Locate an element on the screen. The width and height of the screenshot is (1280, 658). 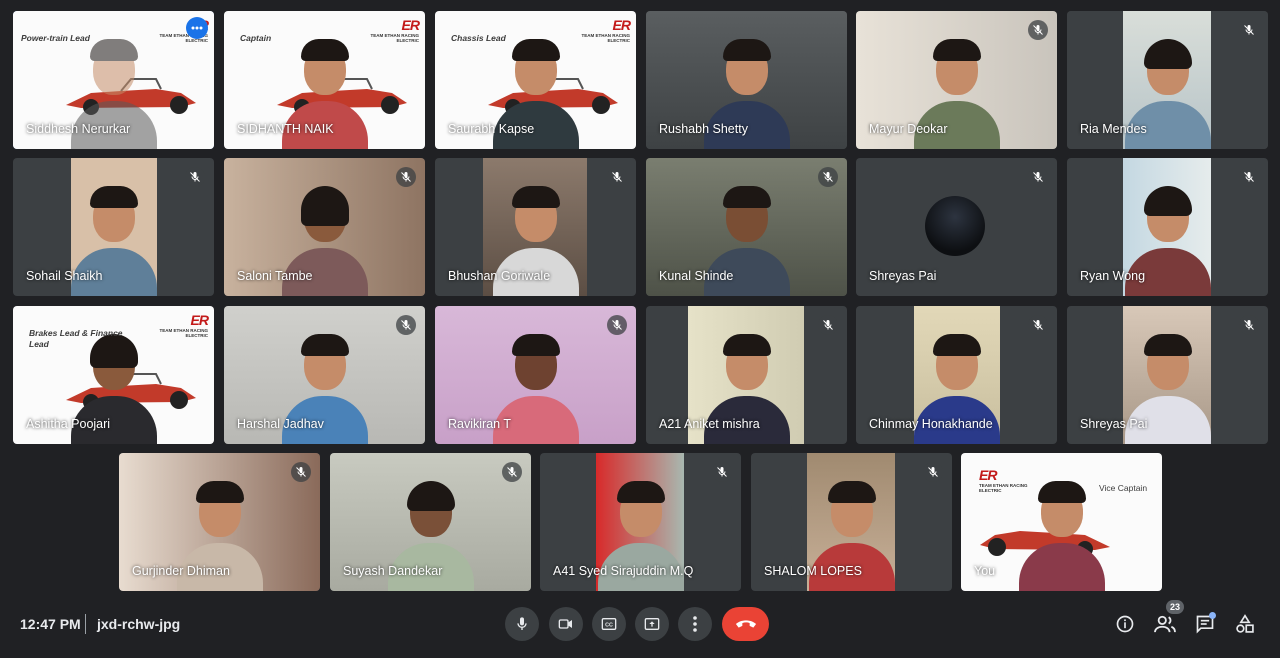
people-button is located at coordinates (1165, 624).